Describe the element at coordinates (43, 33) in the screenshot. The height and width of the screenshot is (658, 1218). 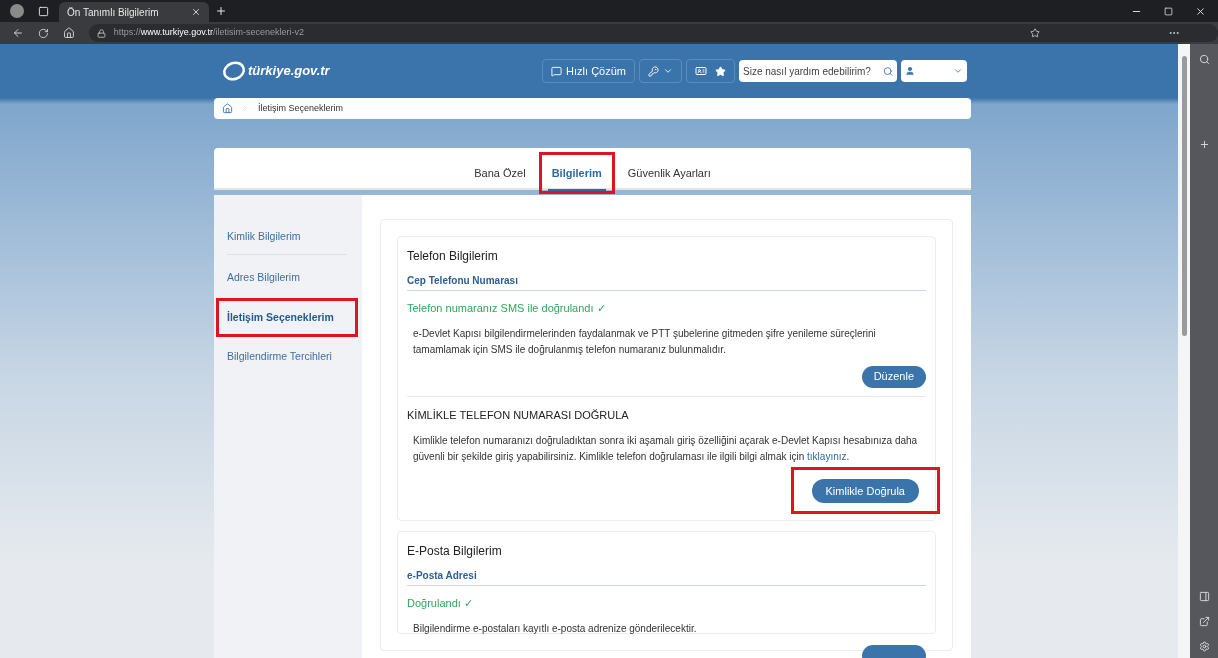
I see `reload-icon` at that location.